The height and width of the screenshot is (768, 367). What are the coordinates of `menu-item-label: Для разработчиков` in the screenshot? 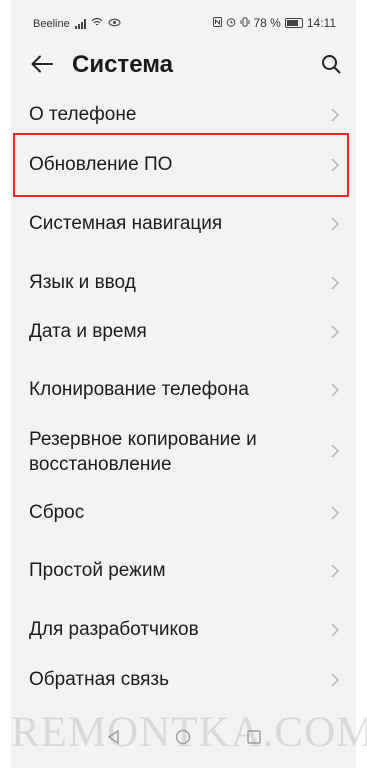 It's located at (114, 629).